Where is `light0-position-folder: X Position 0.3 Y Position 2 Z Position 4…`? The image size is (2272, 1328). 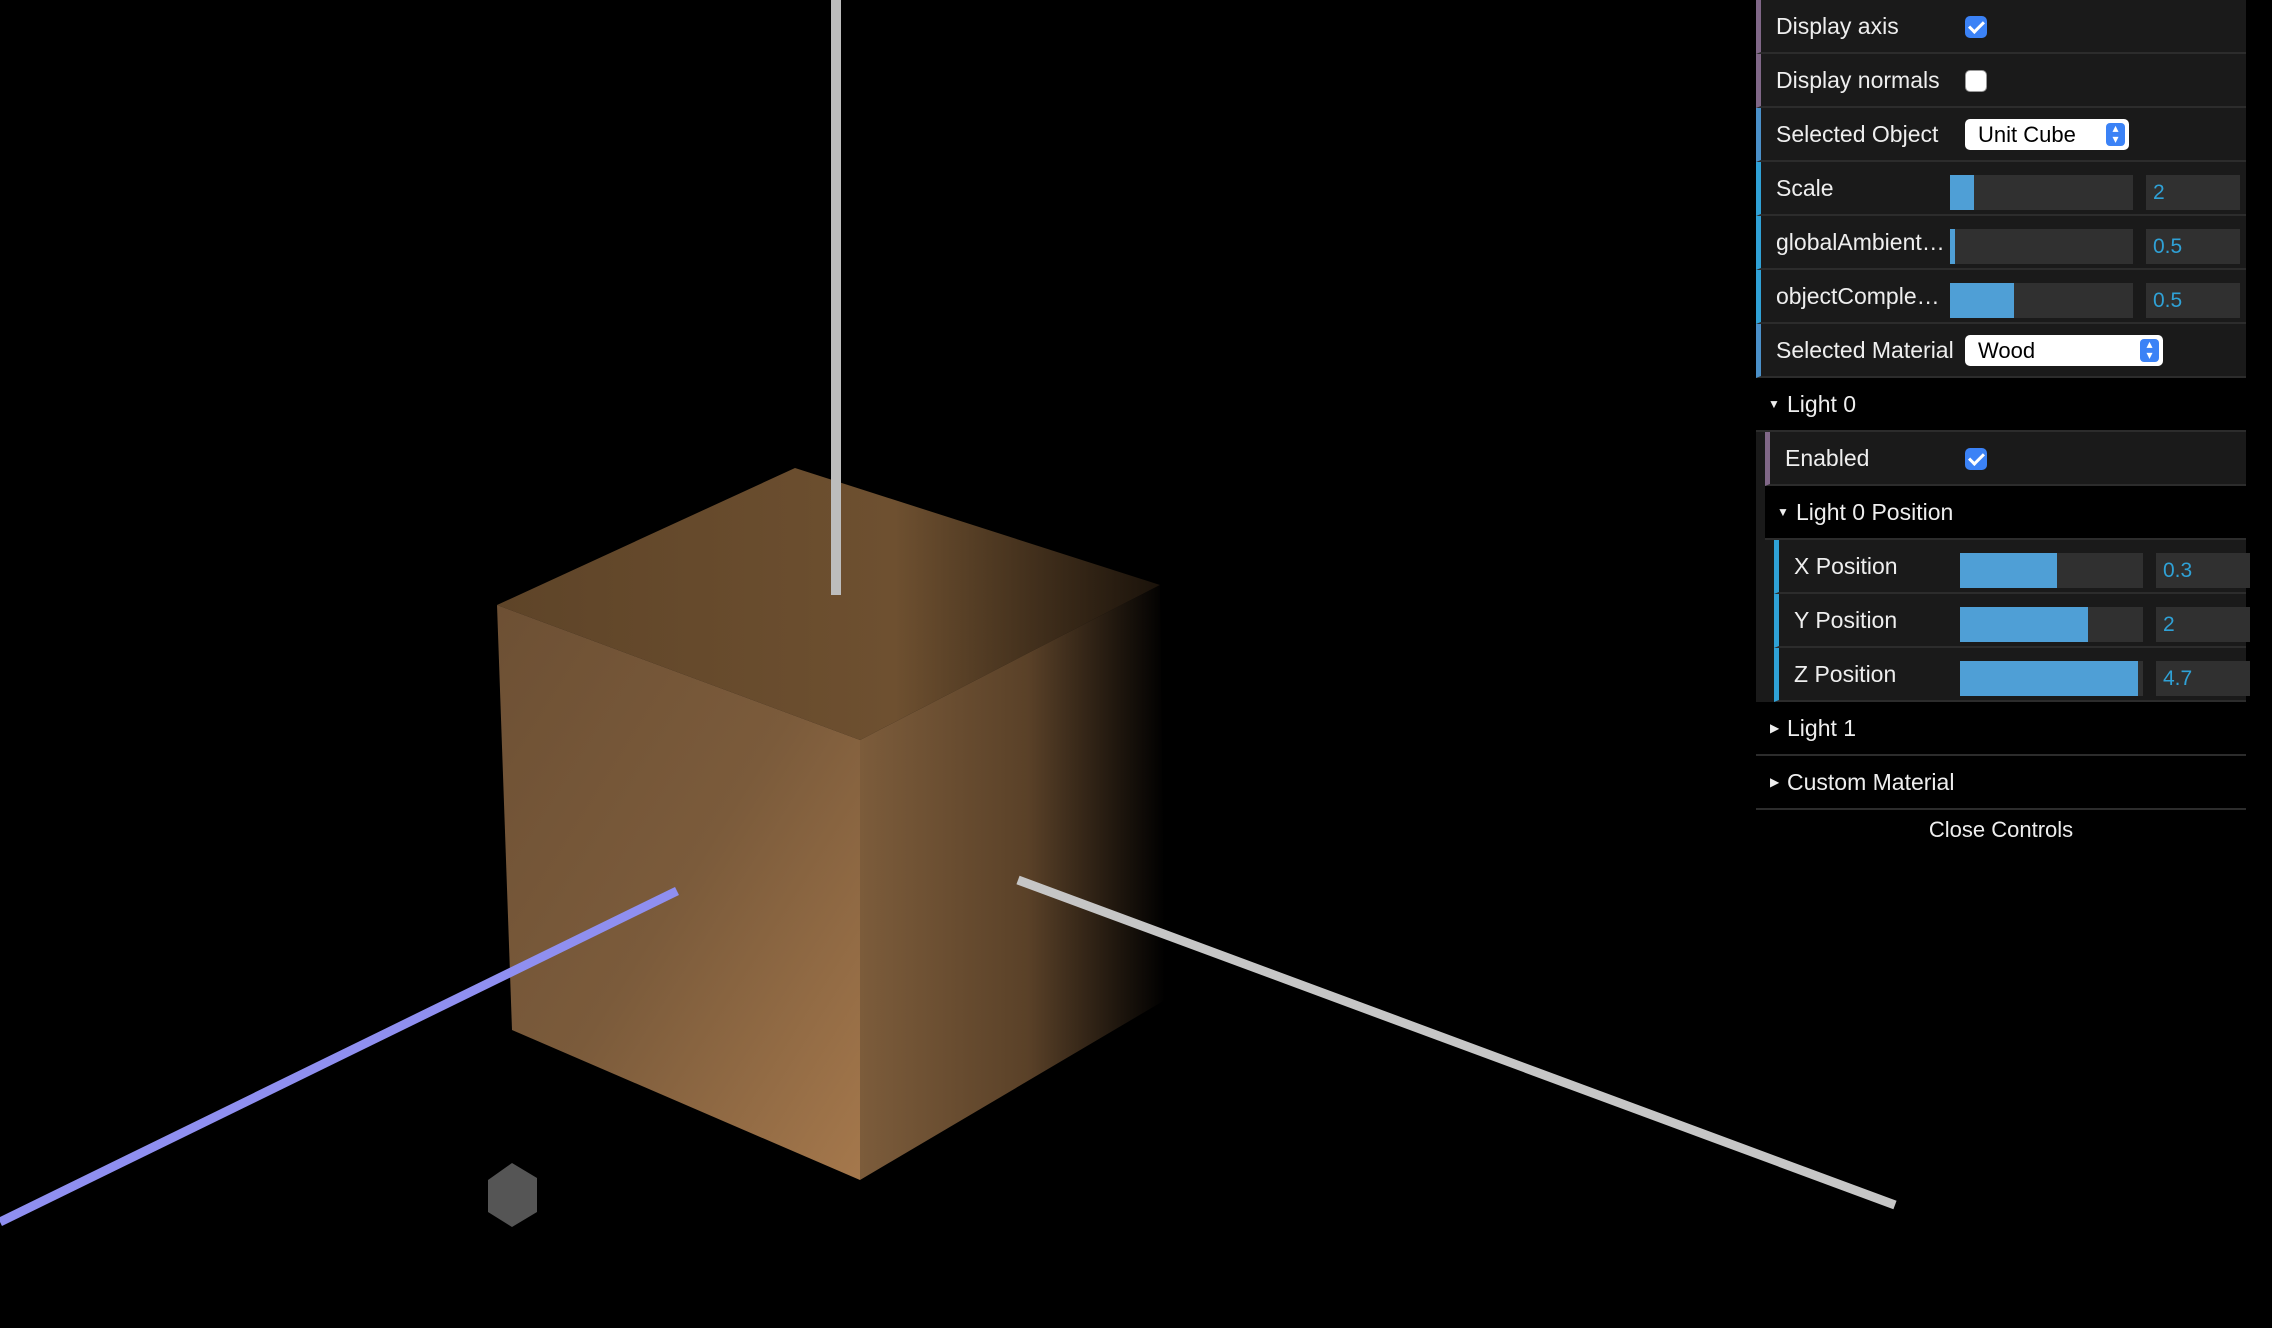 light0-position-folder: X Position 0.3 Y Position 2 Z Position 4… is located at coordinates (2012, 621).